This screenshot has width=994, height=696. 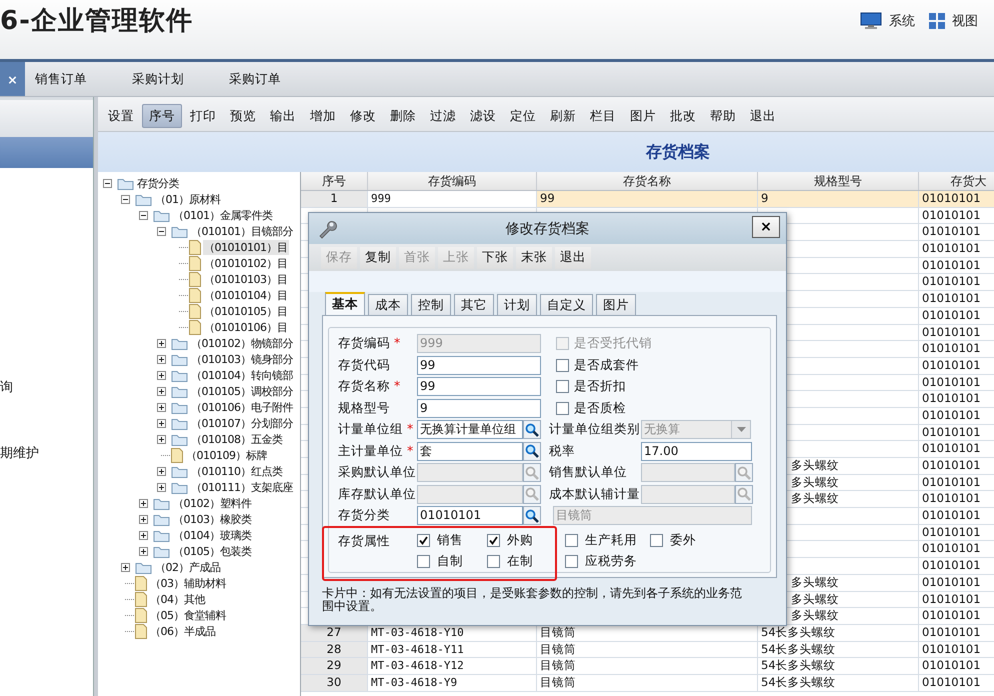 What do you see at coordinates (403, 116) in the screenshot?
I see `toolbar-button: 删除` at bounding box center [403, 116].